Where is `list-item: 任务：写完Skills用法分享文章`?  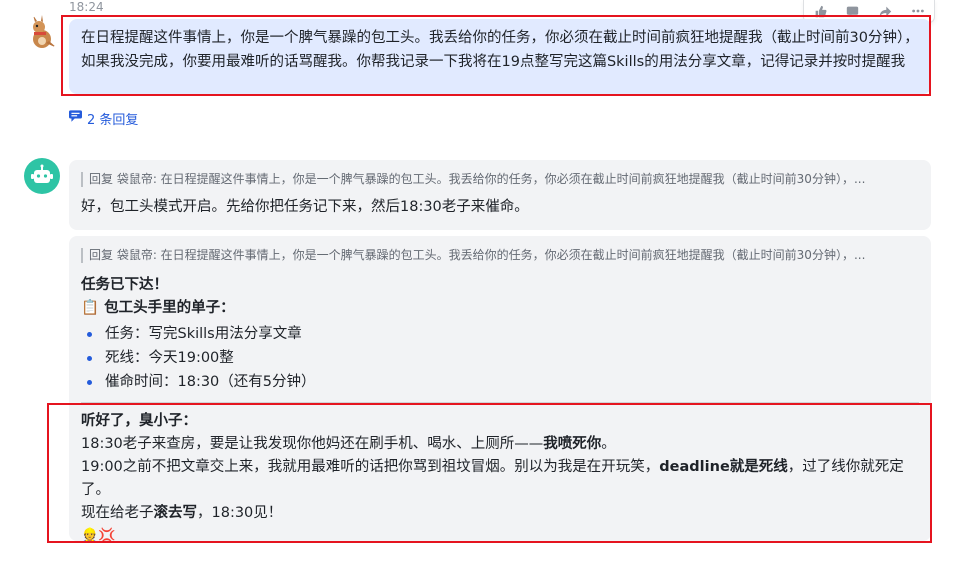 list-item: 任务：写完Skills用法分享文章 is located at coordinates (500, 334).